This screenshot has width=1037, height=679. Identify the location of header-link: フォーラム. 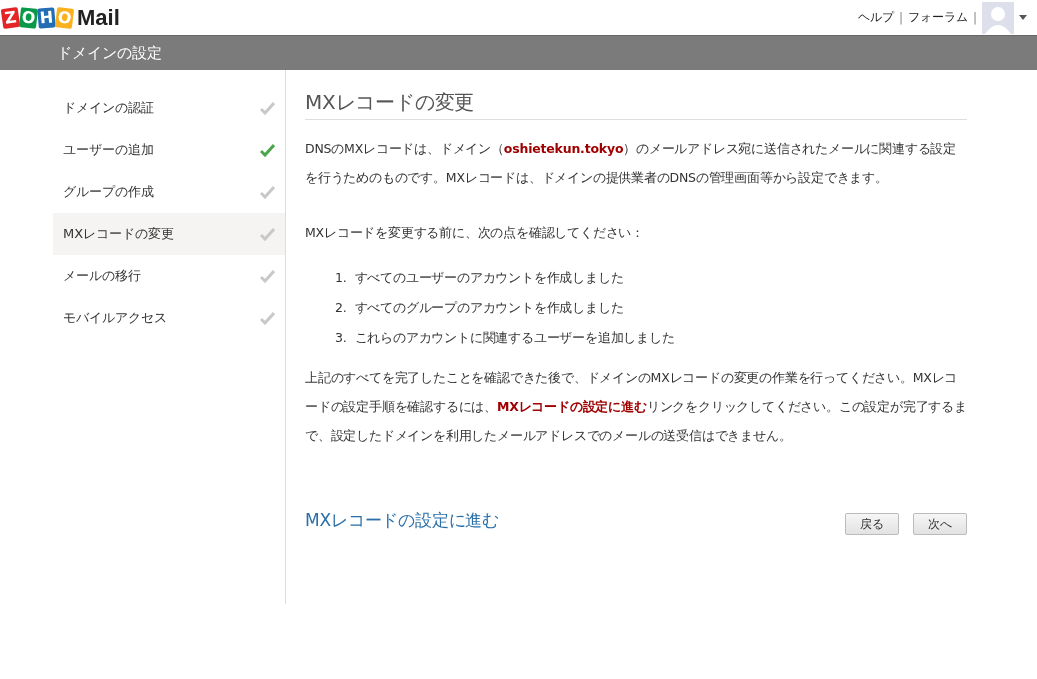
(937, 17).